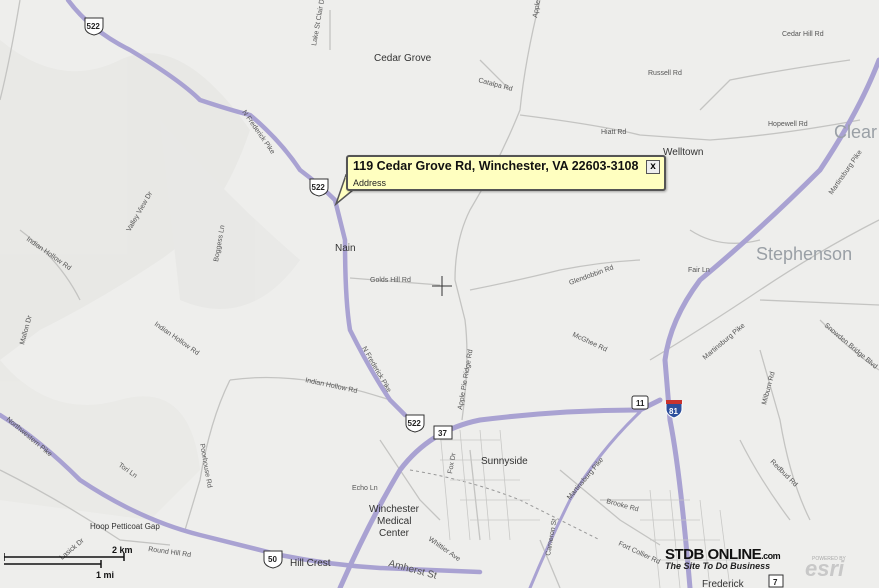 Image resolution: width=879 pixels, height=588 pixels. Describe the element at coordinates (394, 533) in the screenshot. I see `place-center: Center` at that location.